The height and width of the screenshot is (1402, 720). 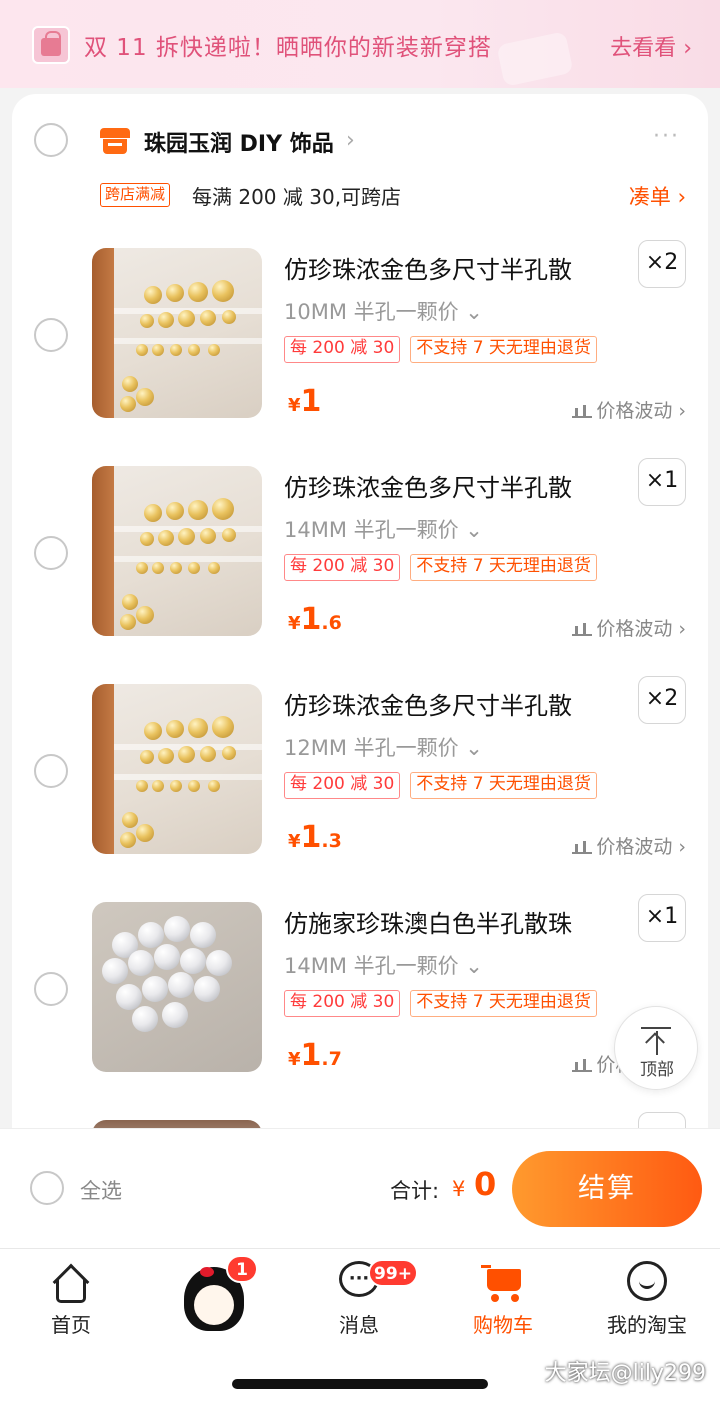 What do you see at coordinates (383, 311) in the screenshot?
I see `sku-selector: 10MM 半孔一颗价 ⌄` at bounding box center [383, 311].